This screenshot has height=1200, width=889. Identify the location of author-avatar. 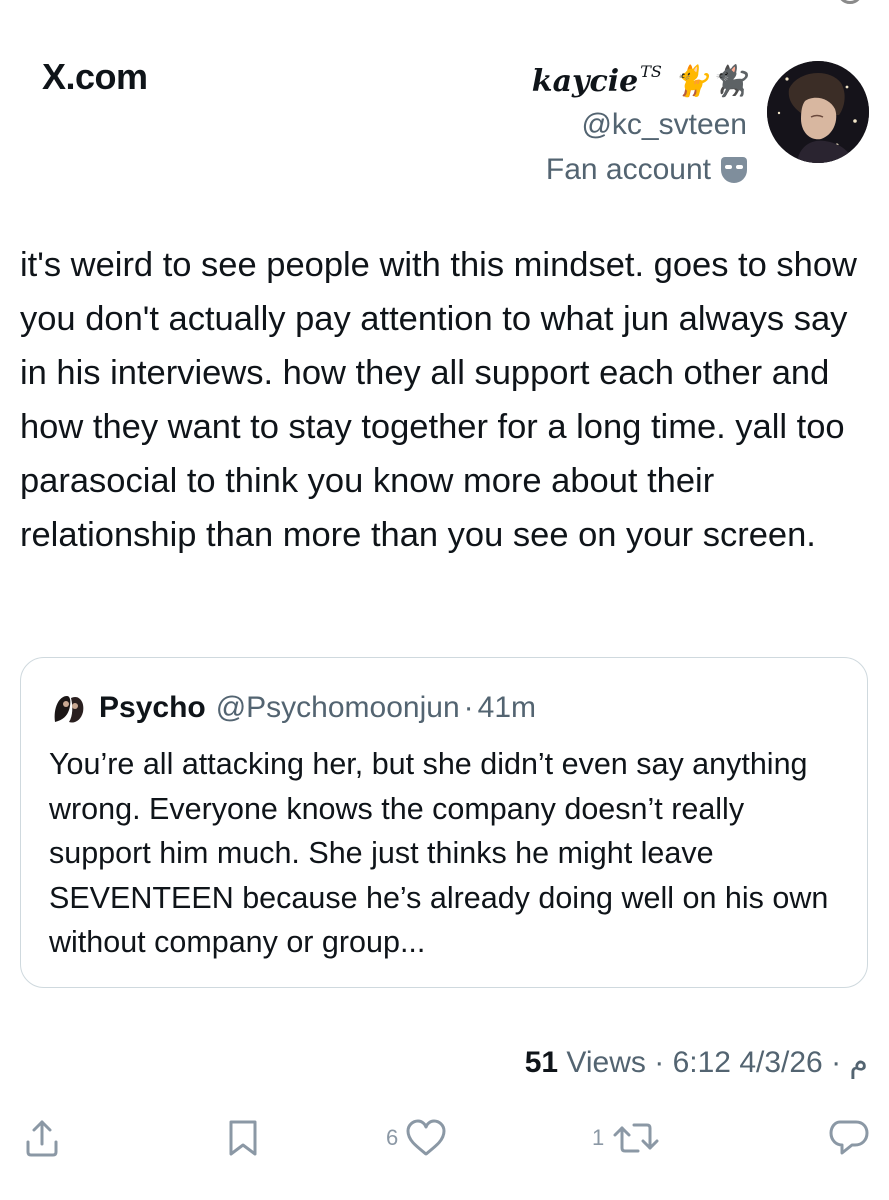
(818, 112).